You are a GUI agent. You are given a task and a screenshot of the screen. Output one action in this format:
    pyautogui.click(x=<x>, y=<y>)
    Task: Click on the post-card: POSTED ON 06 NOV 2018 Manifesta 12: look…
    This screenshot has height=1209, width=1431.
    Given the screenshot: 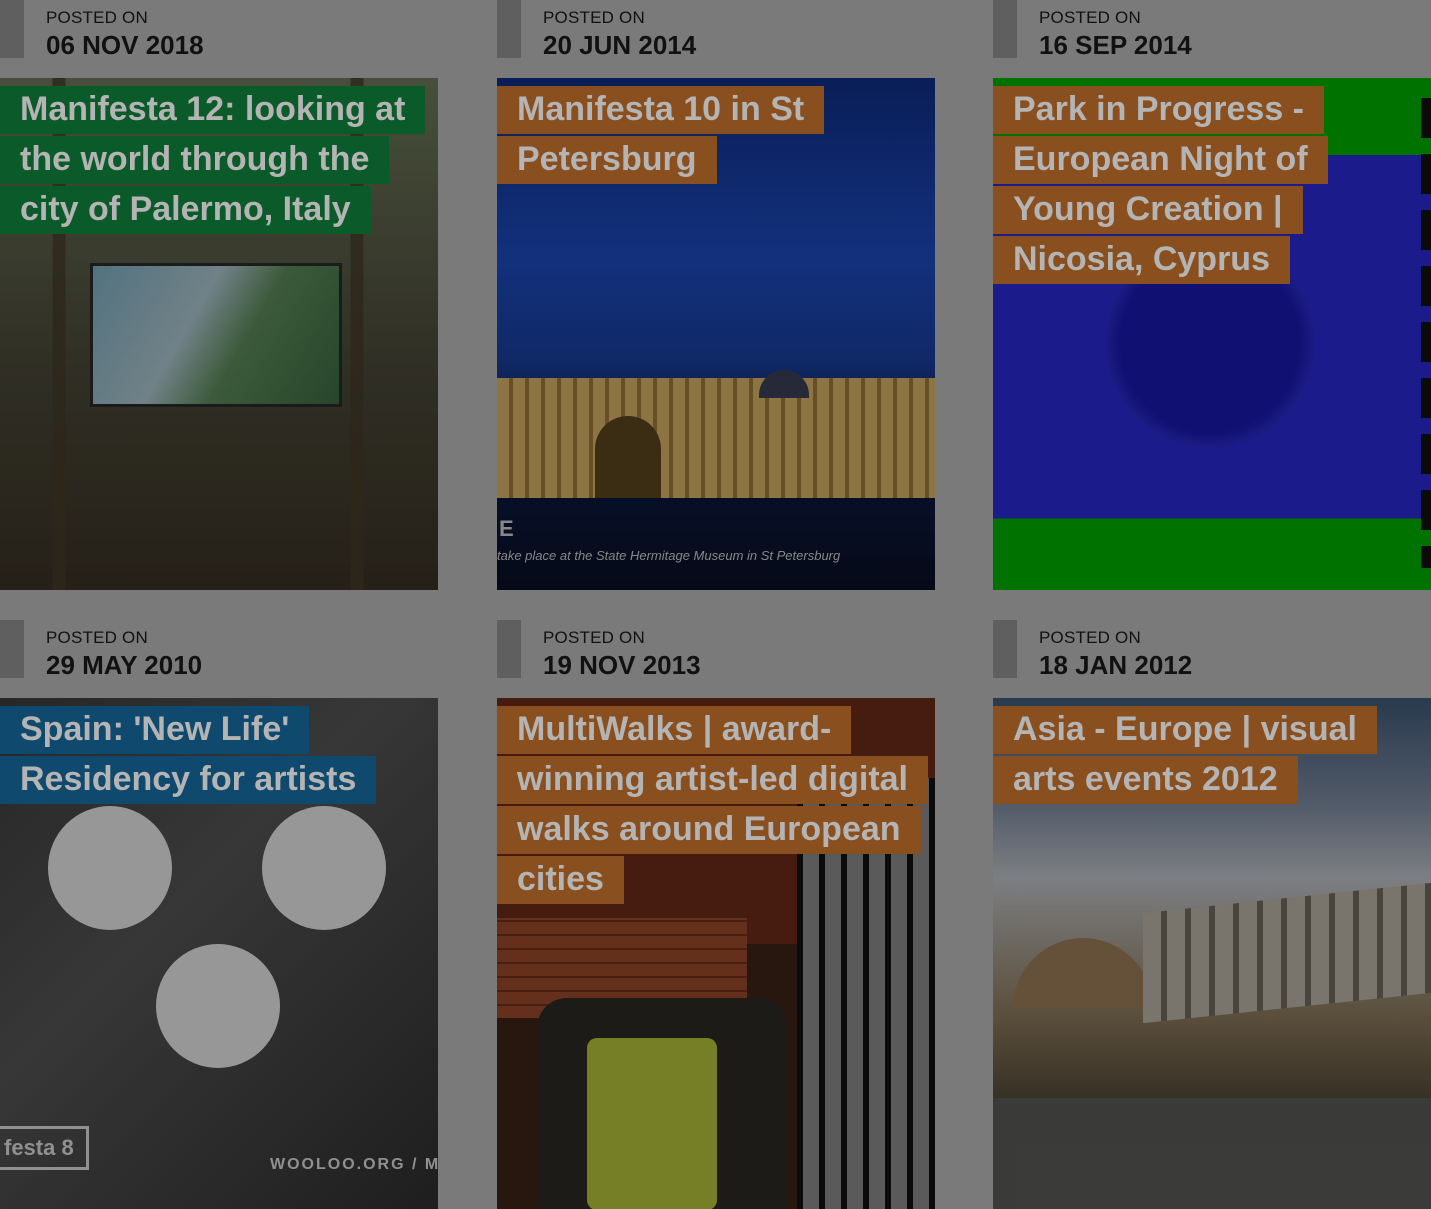 What is the action you would take?
    pyautogui.click(x=219, y=295)
    